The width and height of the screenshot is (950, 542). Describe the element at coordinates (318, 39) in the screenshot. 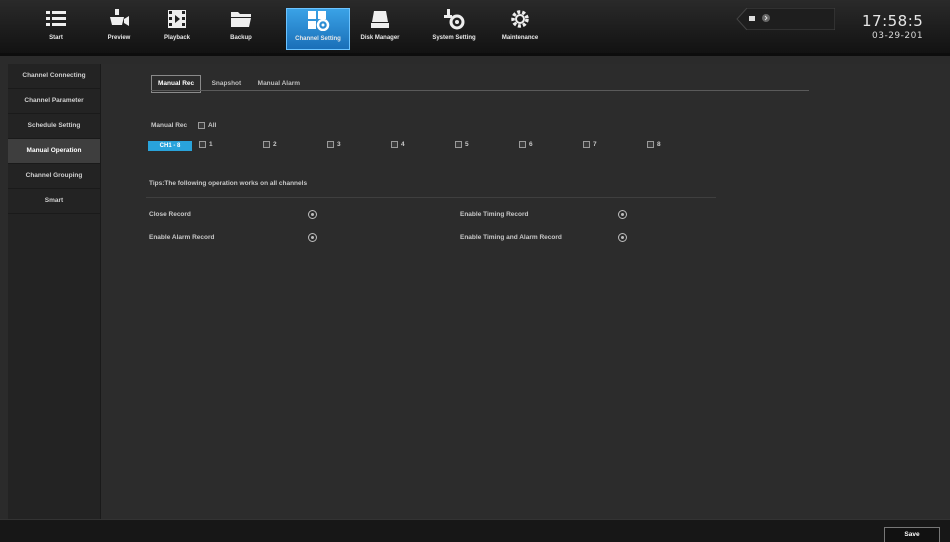

I see `nav-channel-setting-label: Channel Setting` at that location.